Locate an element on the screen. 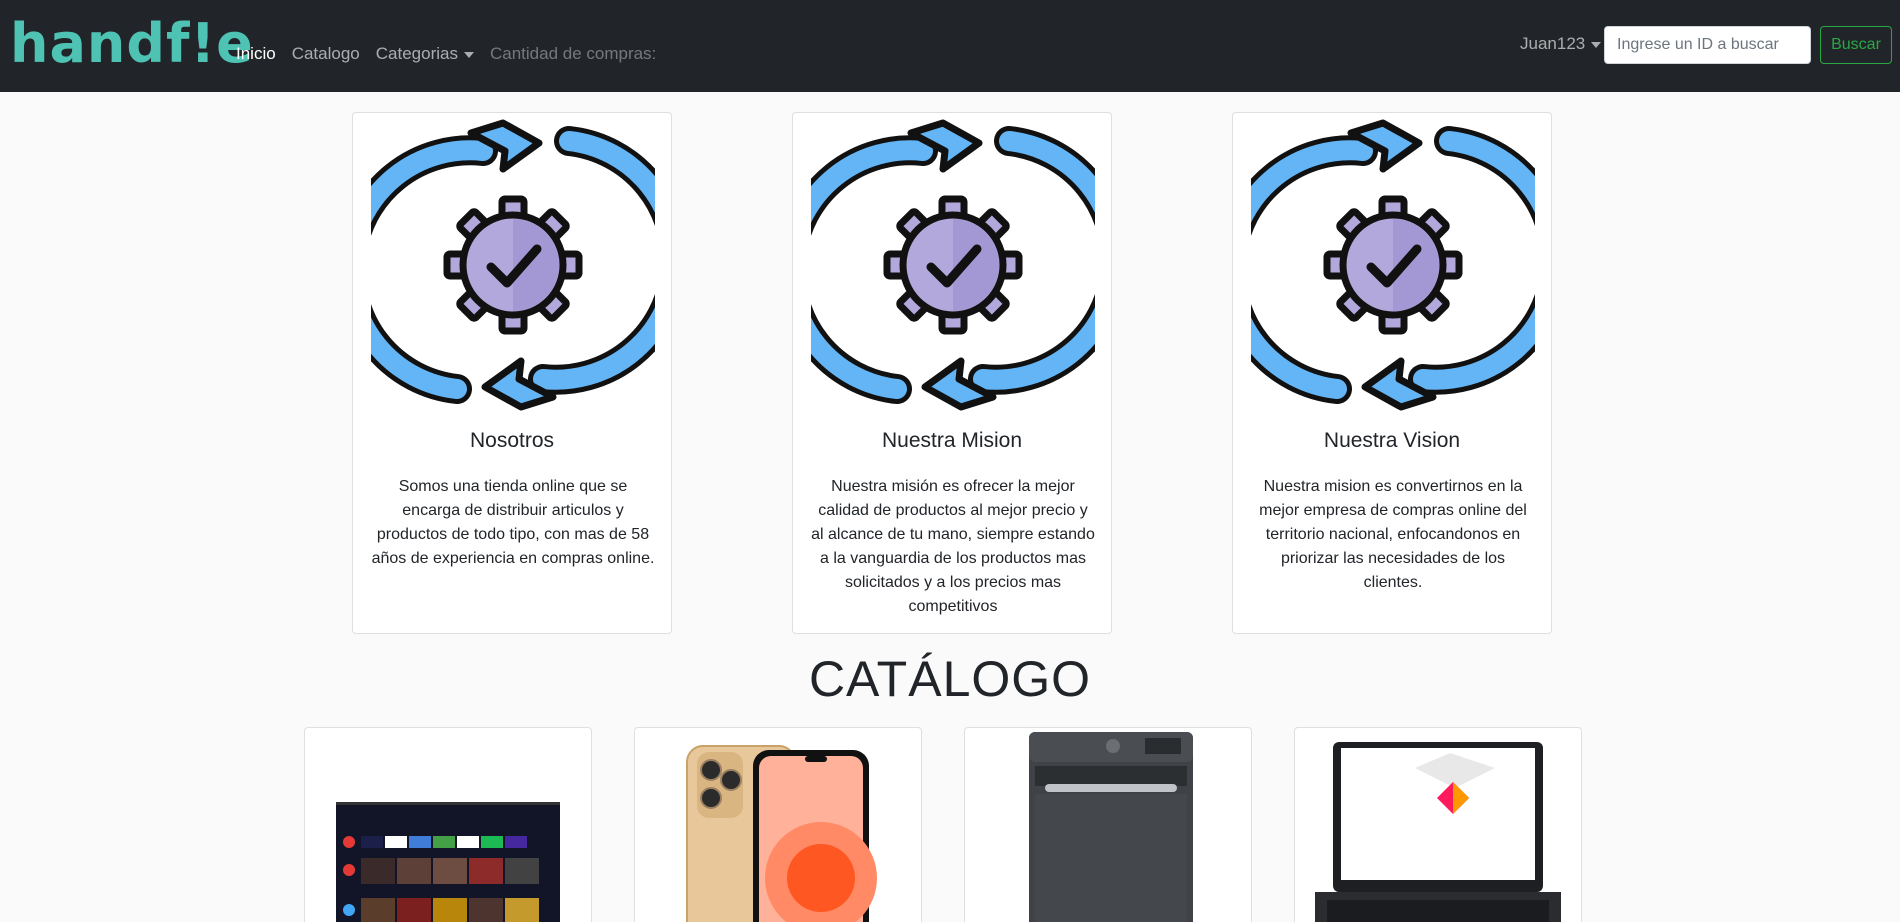 This screenshot has height=922, width=1900. smart-tv-image is located at coordinates (448, 862).